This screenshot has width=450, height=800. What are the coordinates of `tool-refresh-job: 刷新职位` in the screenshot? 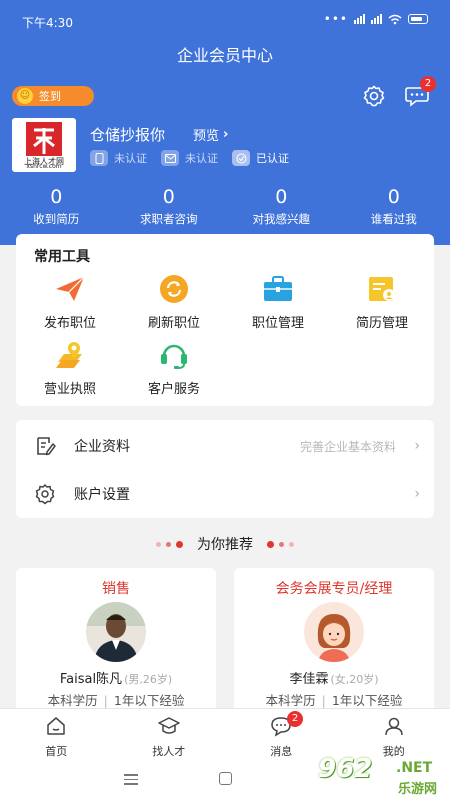 It's located at (174, 301).